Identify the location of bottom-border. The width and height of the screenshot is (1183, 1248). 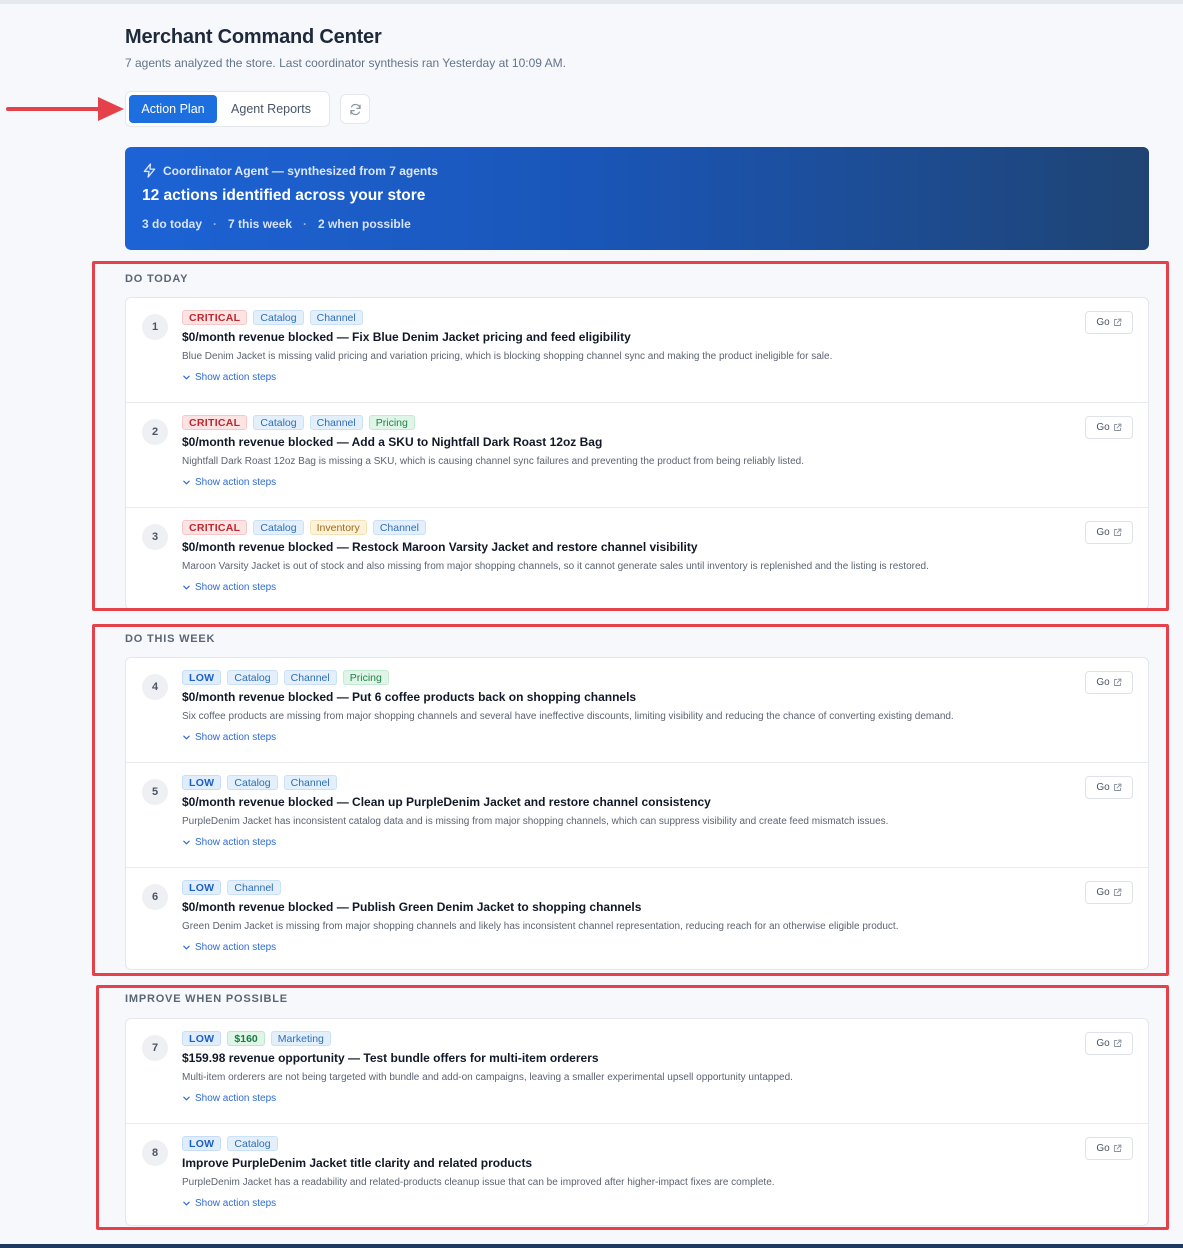
(591, 1246).